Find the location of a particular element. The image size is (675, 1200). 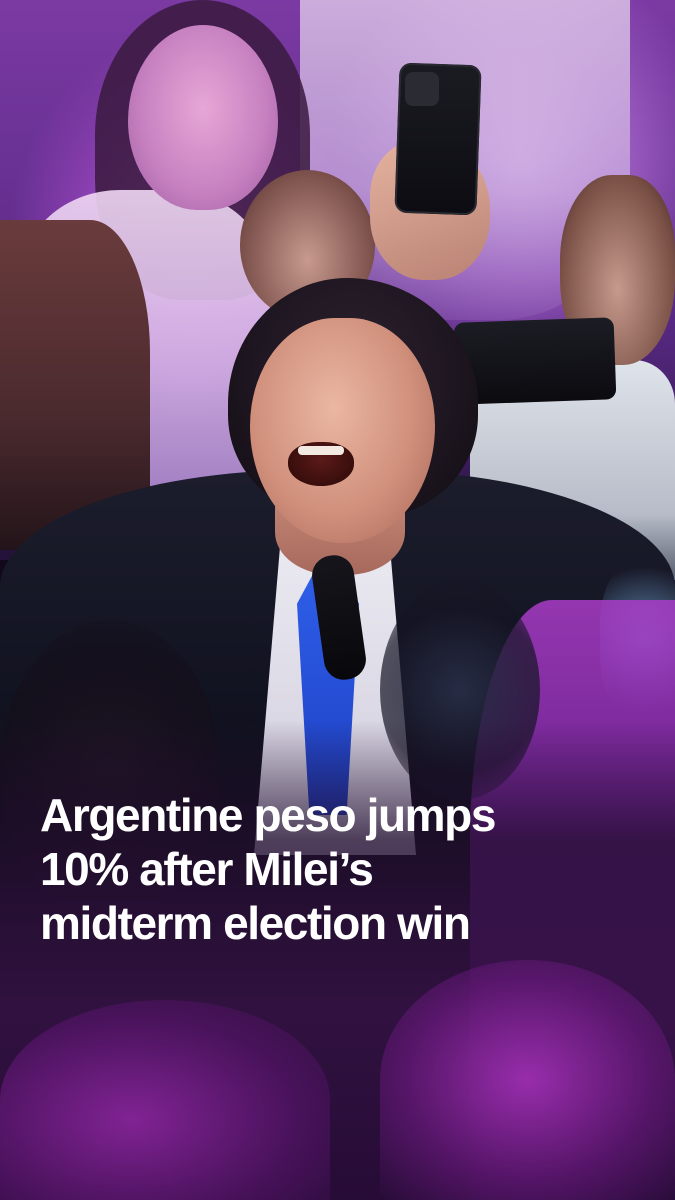

speaker-teeth is located at coordinates (321, 450).